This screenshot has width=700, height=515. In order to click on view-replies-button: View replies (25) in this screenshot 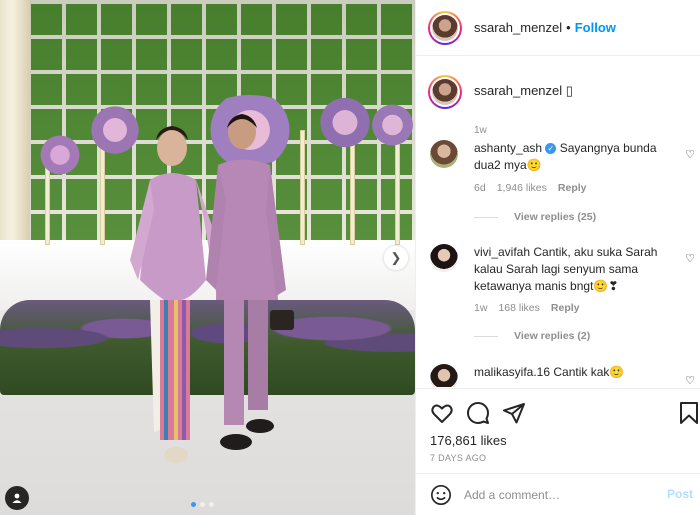, I will do `click(535, 217)`.